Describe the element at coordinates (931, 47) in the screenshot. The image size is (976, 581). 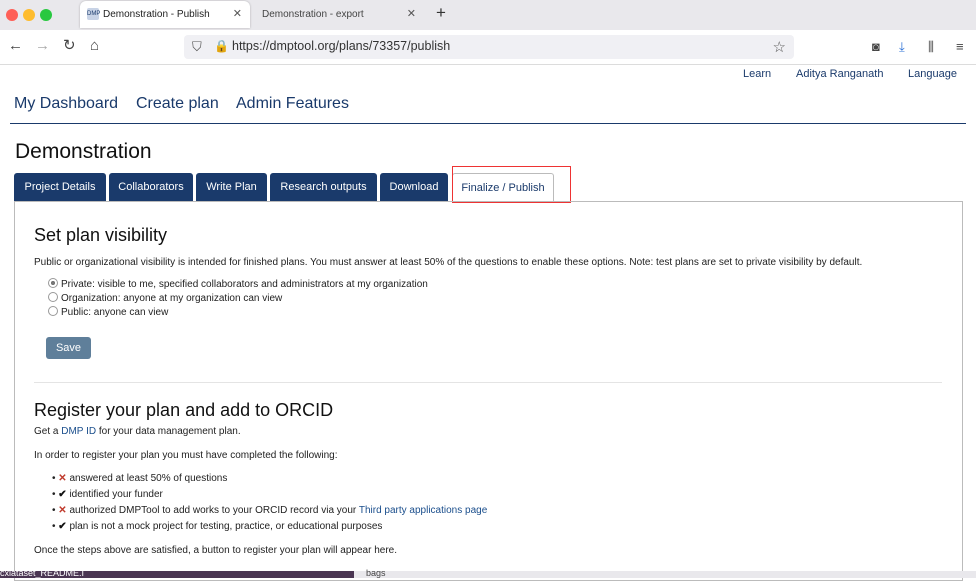
I see `library-icon: ⫼` at that location.